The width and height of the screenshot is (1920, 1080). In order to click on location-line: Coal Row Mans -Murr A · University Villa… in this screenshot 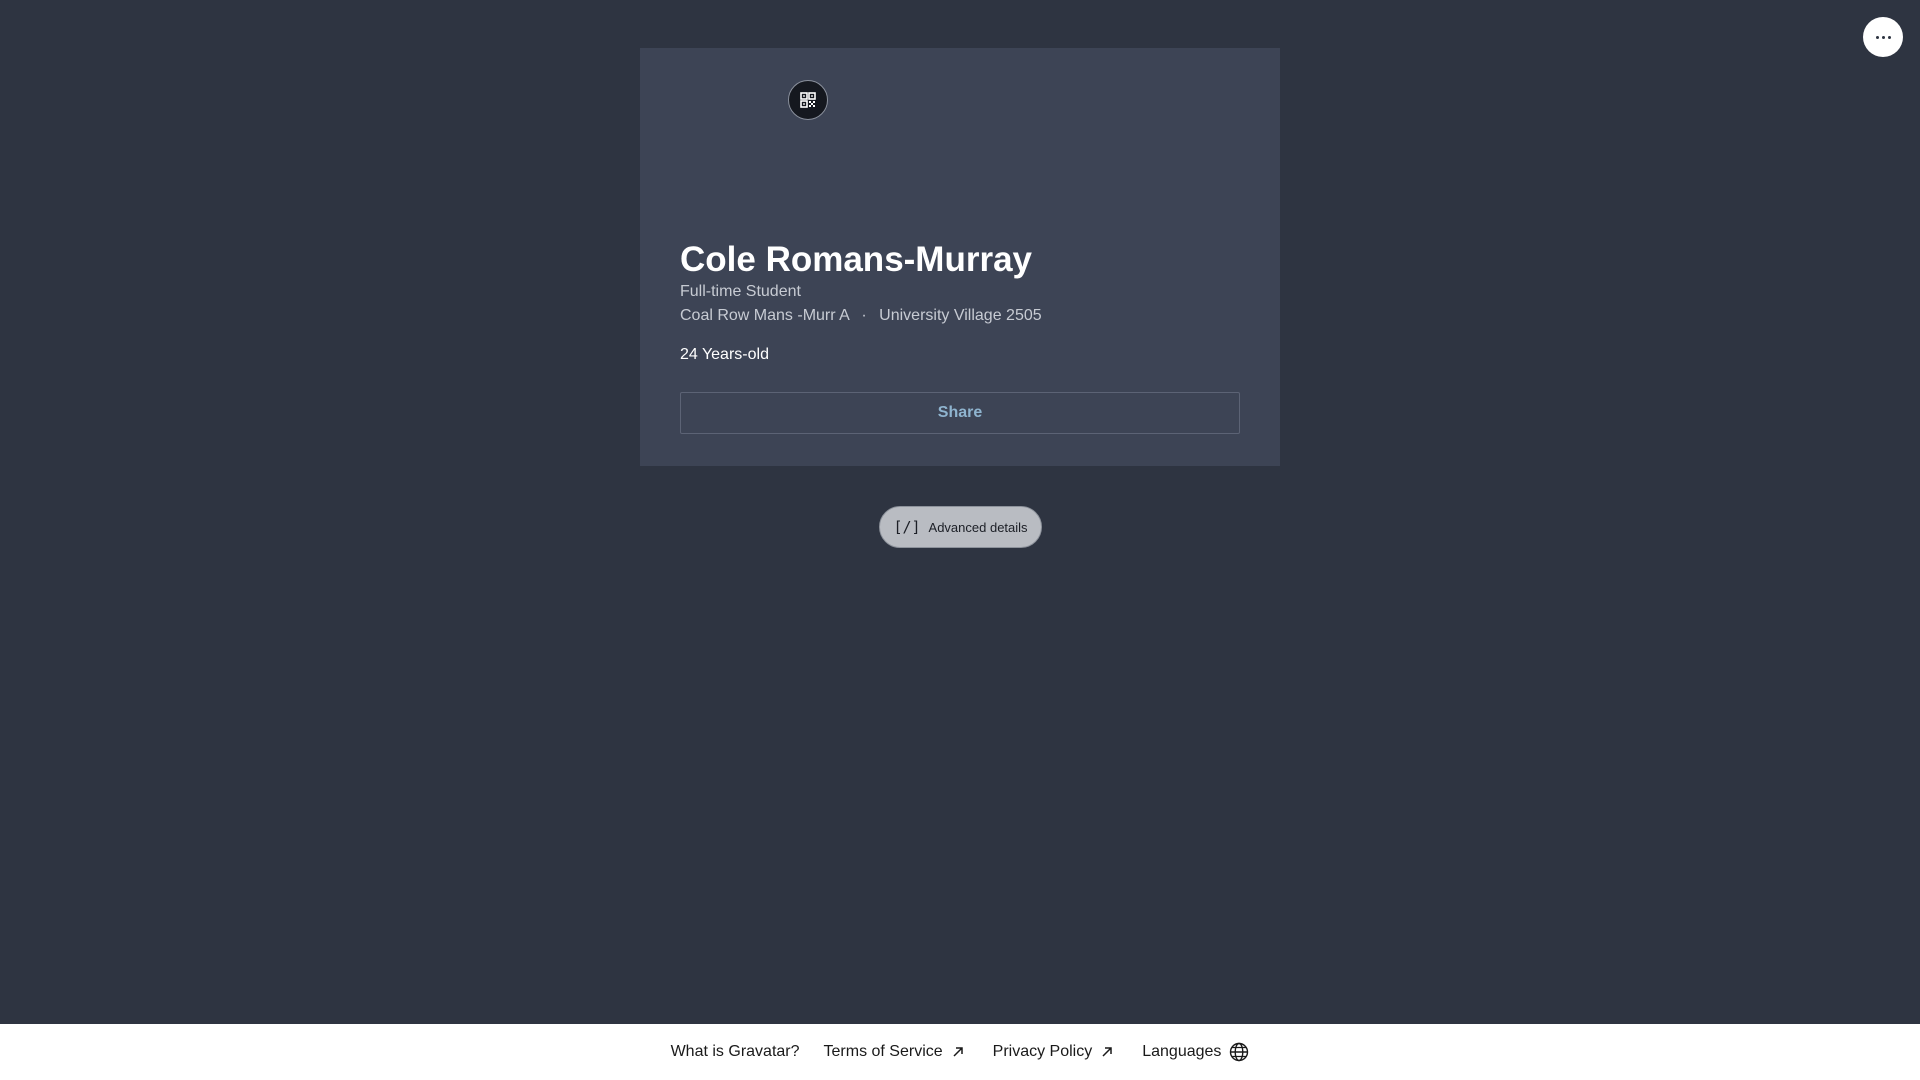, I will do `click(861, 316)`.